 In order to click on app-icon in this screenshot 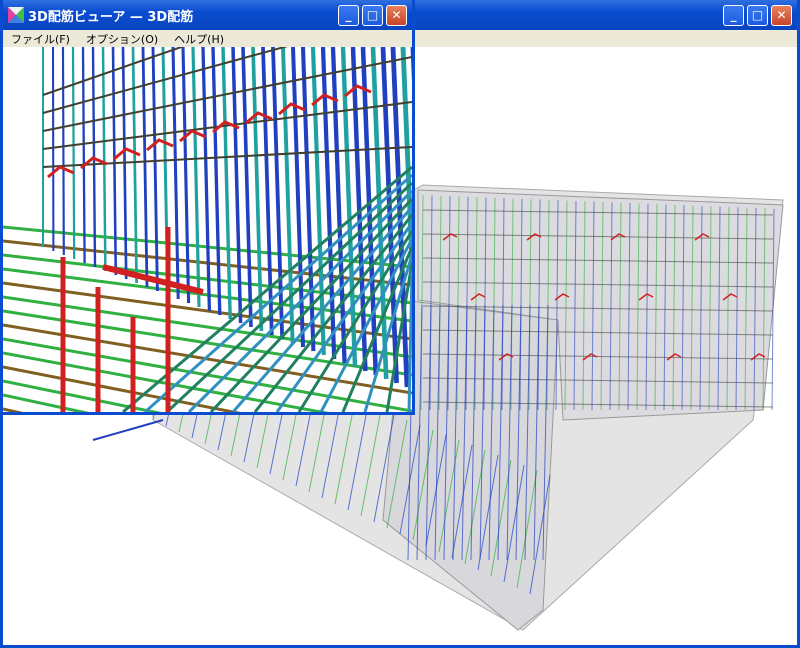, I will do `click(16, 15)`.